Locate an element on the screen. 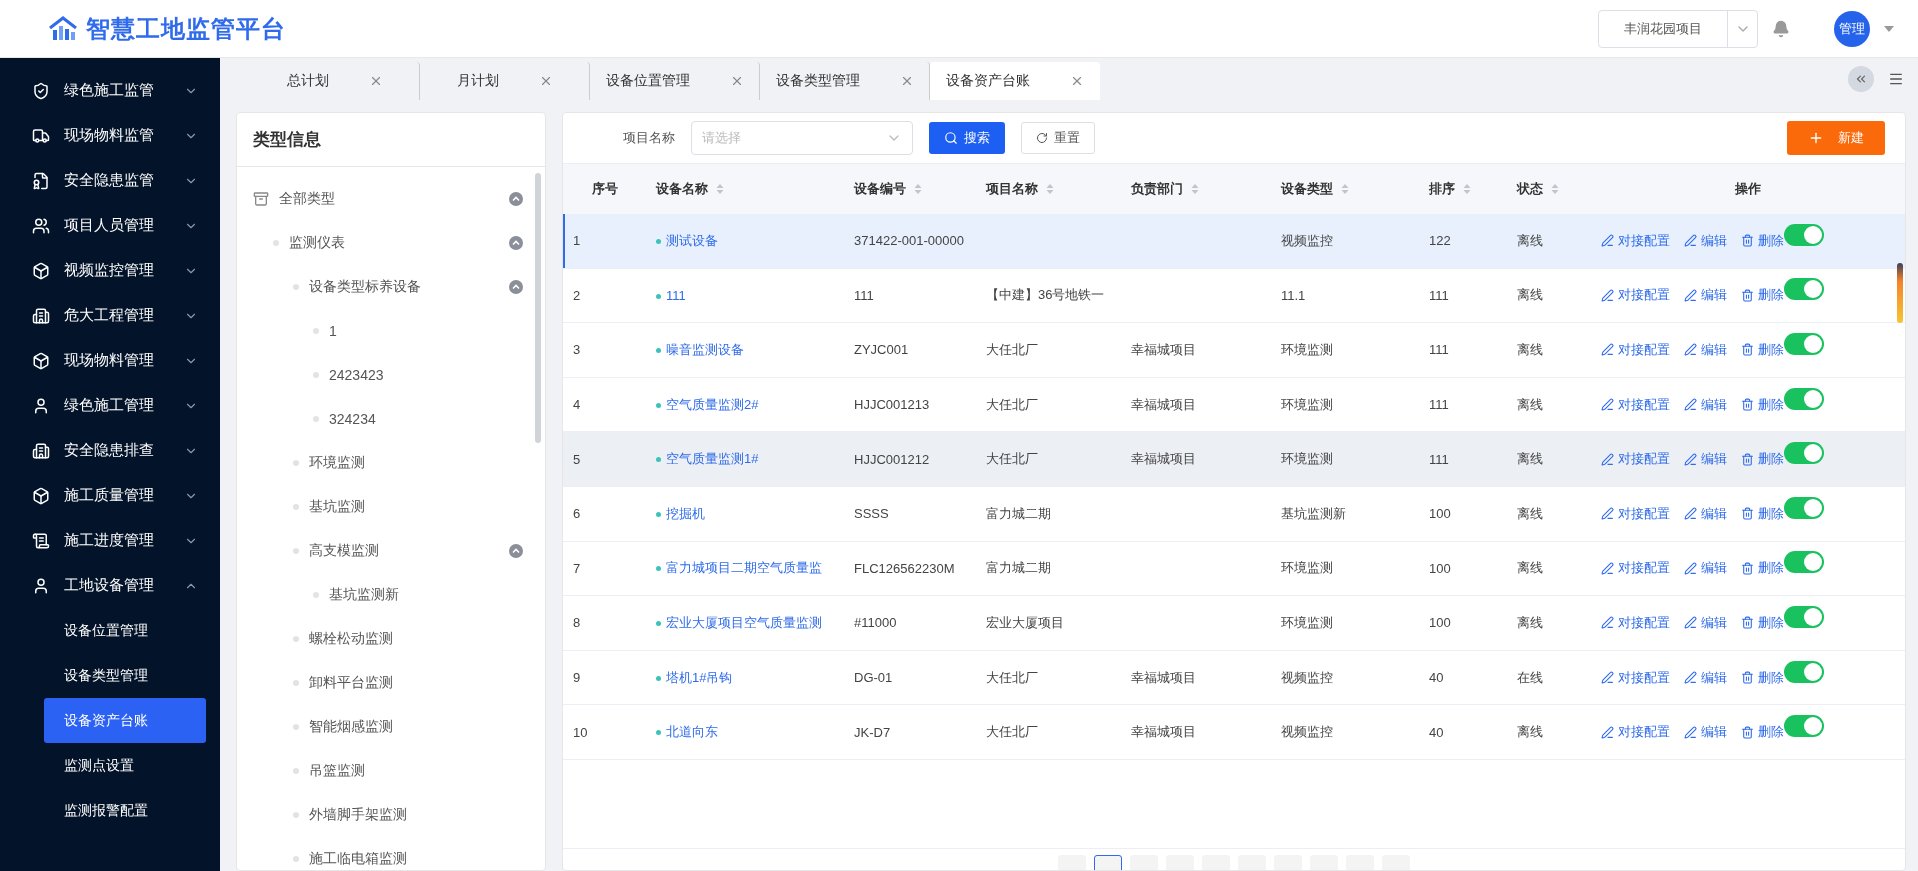 Image resolution: width=1918 pixels, height=871 pixels. project-select: 丰润花园项目 is located at coordinates (1678, 28).